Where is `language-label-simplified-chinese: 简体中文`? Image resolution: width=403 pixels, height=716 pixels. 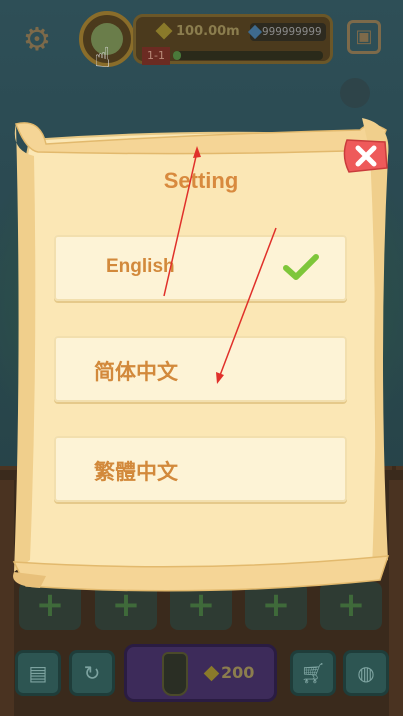 language-label-simplified-chinese: 简体中文 is located at coordinates (136, 372).